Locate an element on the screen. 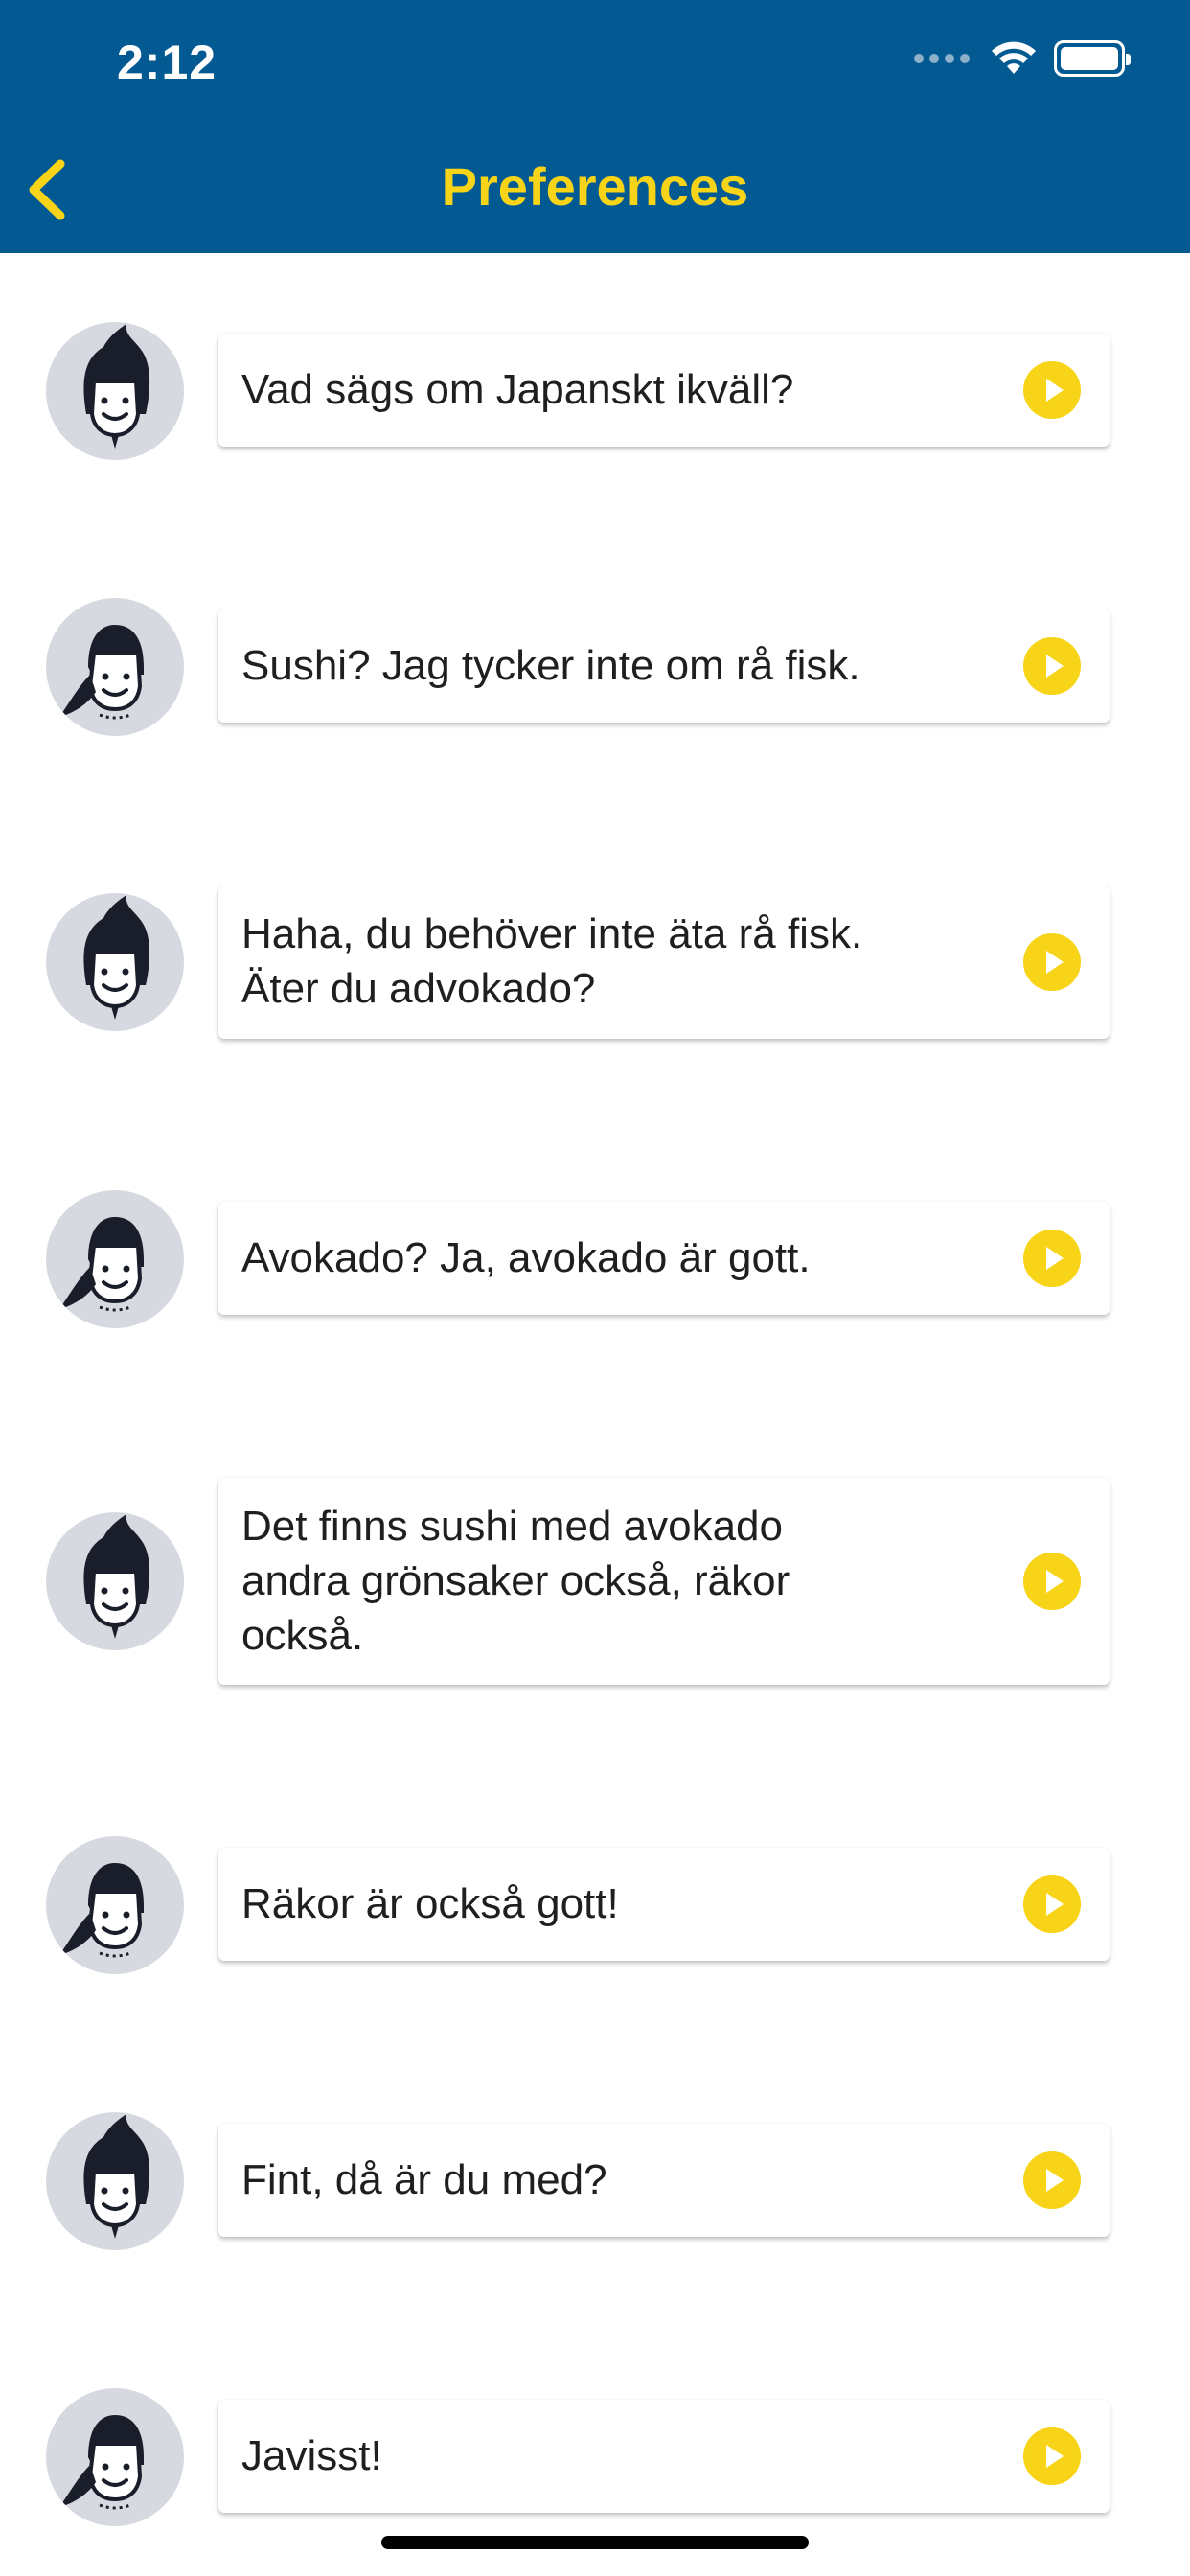 The width and height of the screenshot is (1190, 2576). message-text: Avokado? Ja, avokado är gott. is located at coordinates (526, 1257).